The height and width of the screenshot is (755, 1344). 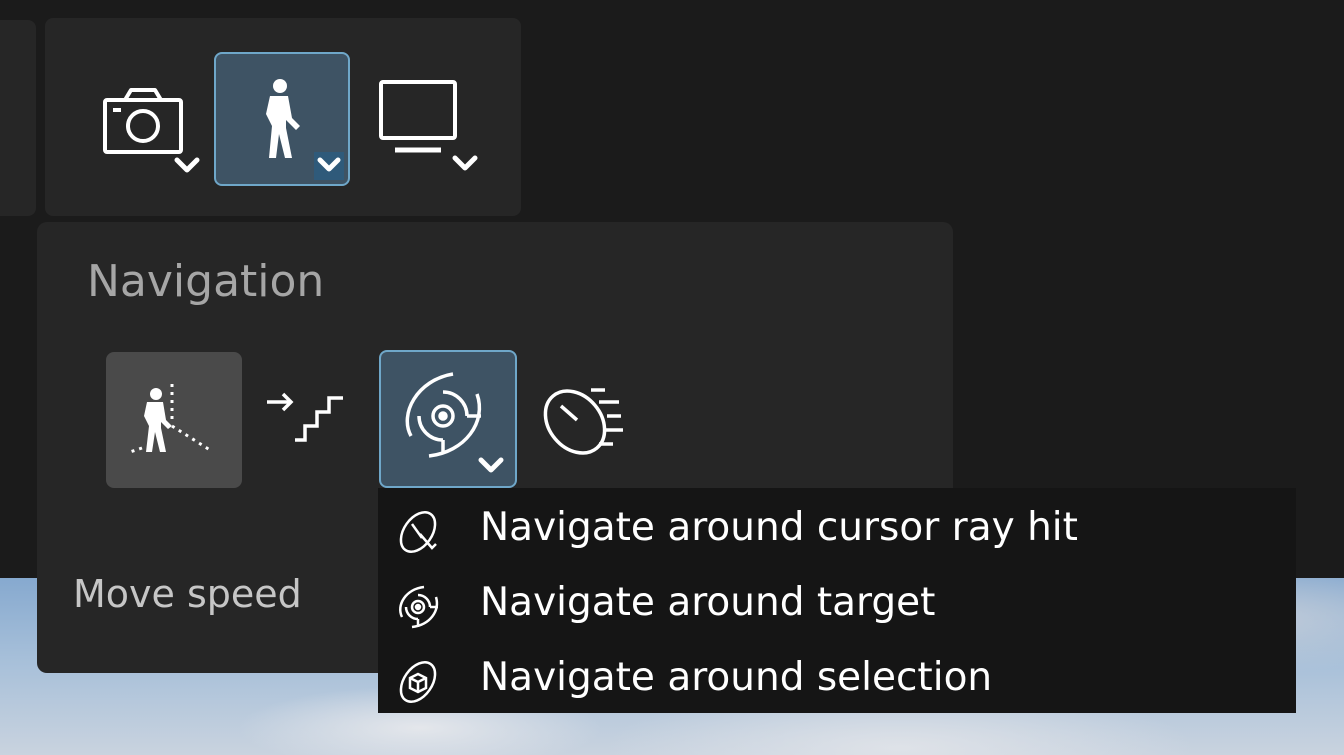 I want to click on left-toolbar-edge, so click(x=18, y=118).